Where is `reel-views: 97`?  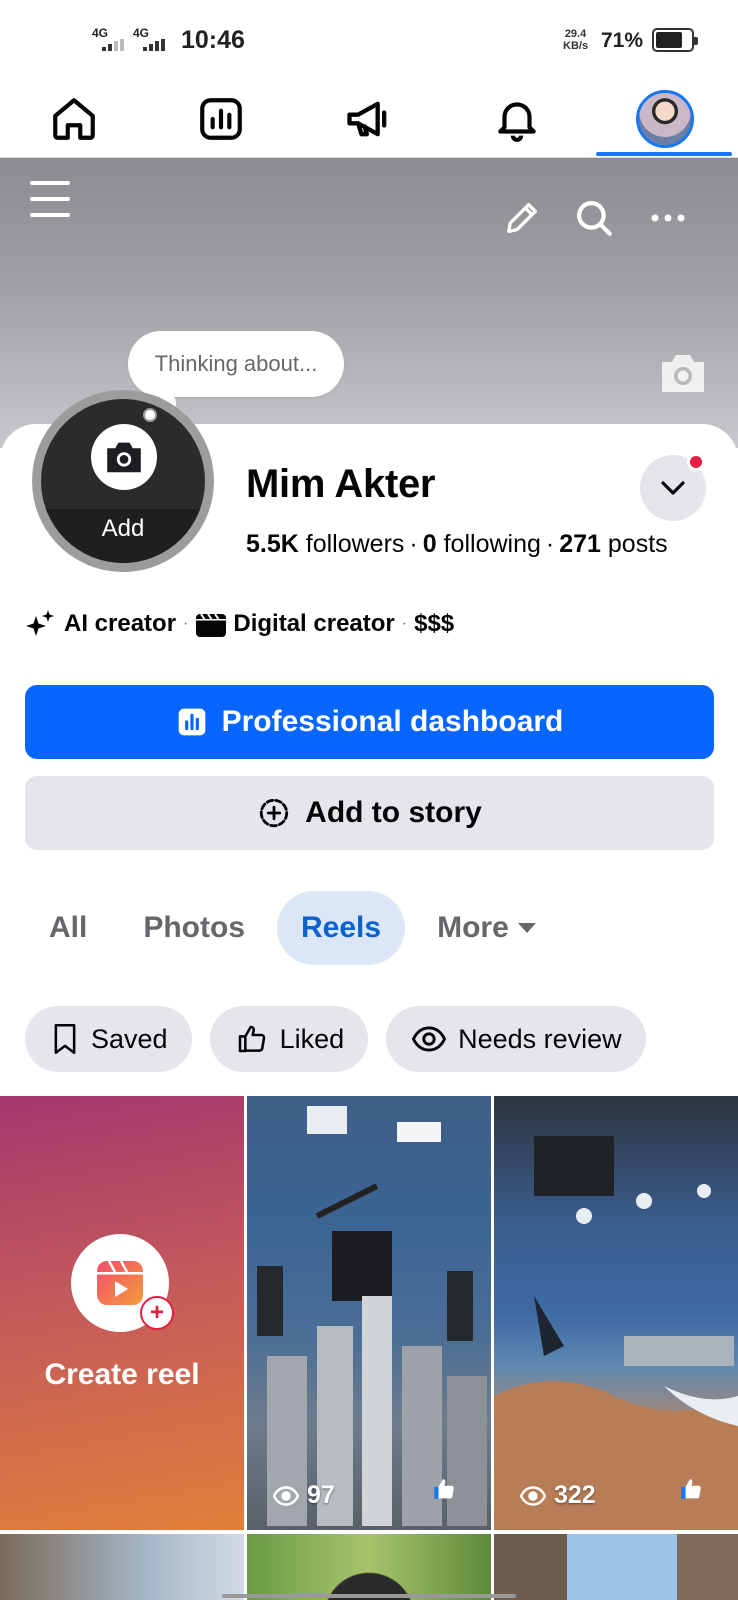
reel-views: 97 is located at coordinates (304, 1495).